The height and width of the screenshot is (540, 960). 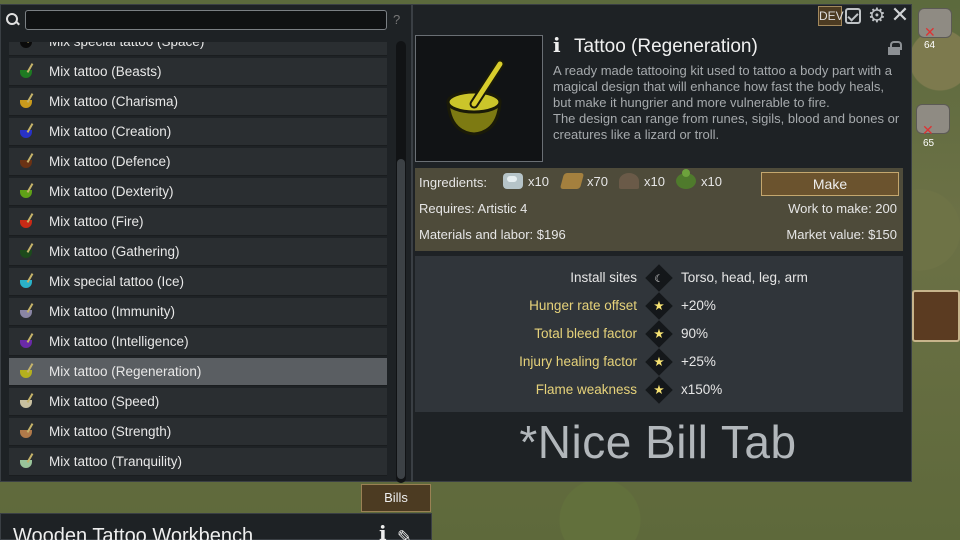 What do you see at coordinates (583, 305) in the screenshot?
I see `stat-label: Hunger rate offset` at bounding box center [583, 305].